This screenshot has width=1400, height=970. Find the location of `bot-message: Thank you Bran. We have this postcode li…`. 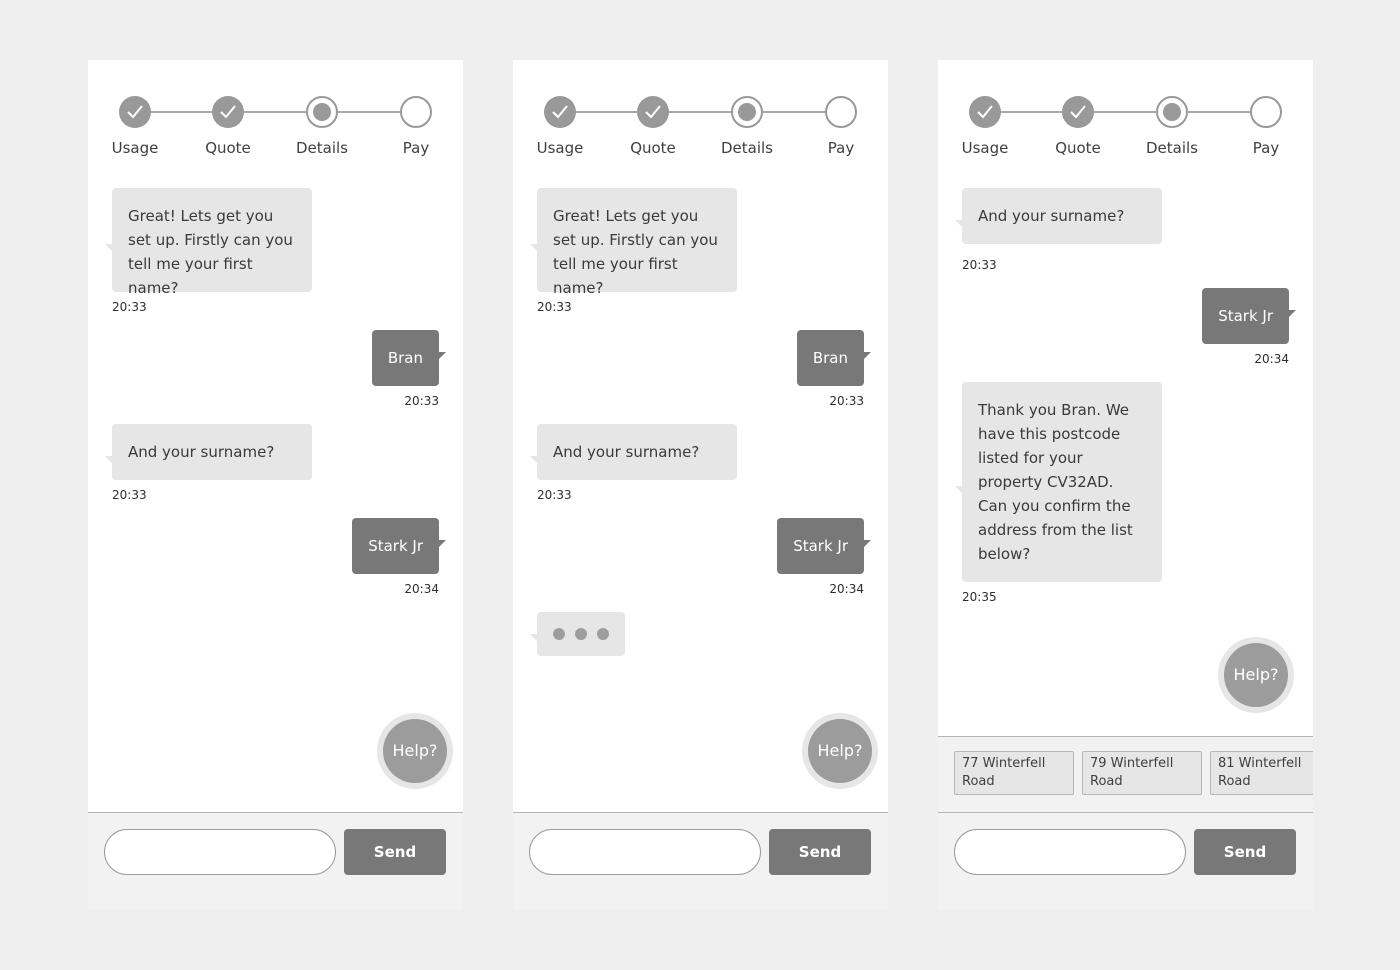

bot-message: Thank you Bran. We have this postcode li… is located at coordinates (1058, 482).